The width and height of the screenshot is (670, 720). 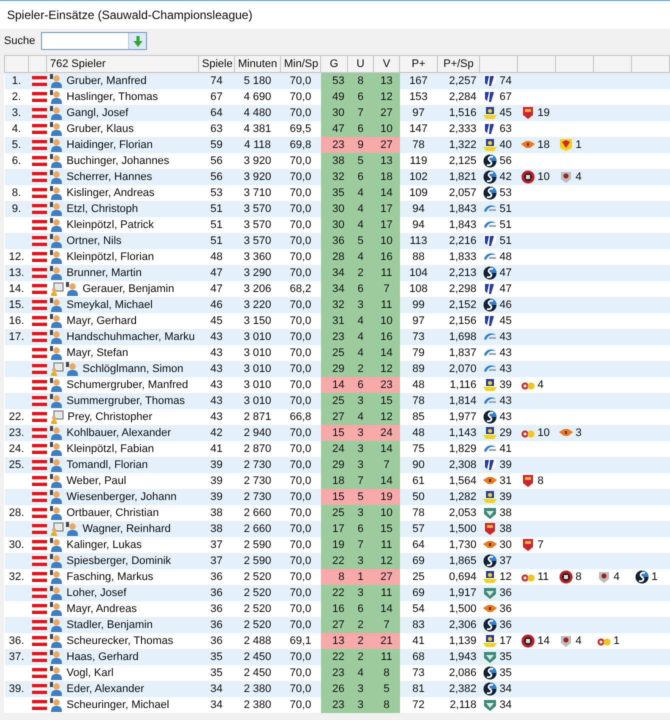 What do you see at coordinates (337, 673) in the screenshot?
I see `table-row: Vogl, Karl 35 2 450 70,0 23 4 8 73 2,086 35` at bounding box center [337, 673].